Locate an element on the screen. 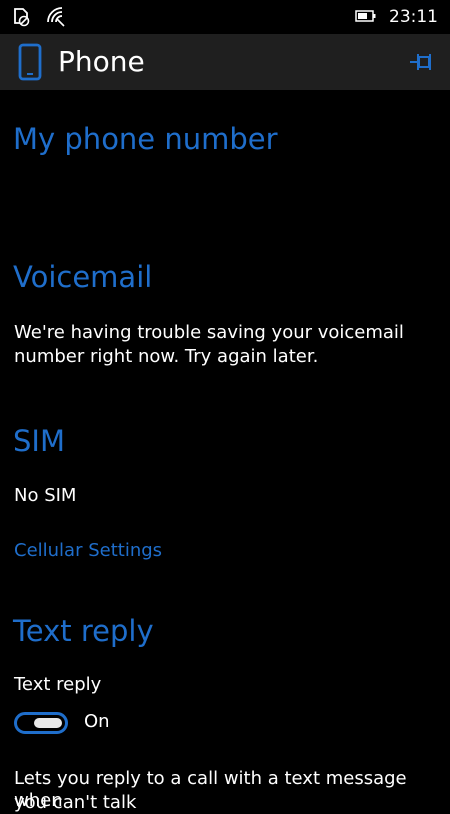  voicemail-heading: Voicemail is located at coordinates (83, 277).